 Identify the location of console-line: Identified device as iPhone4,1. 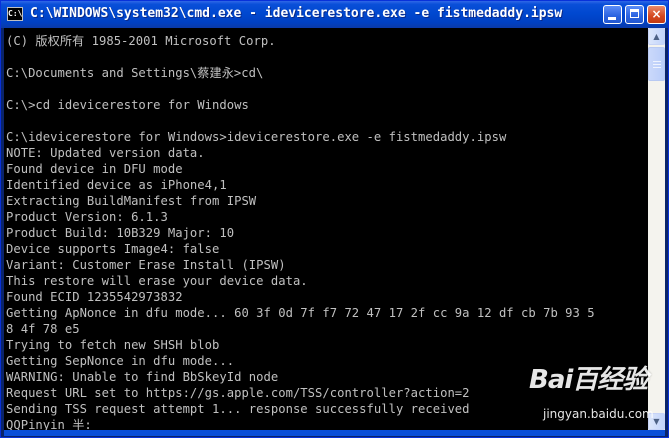
(116, 185).